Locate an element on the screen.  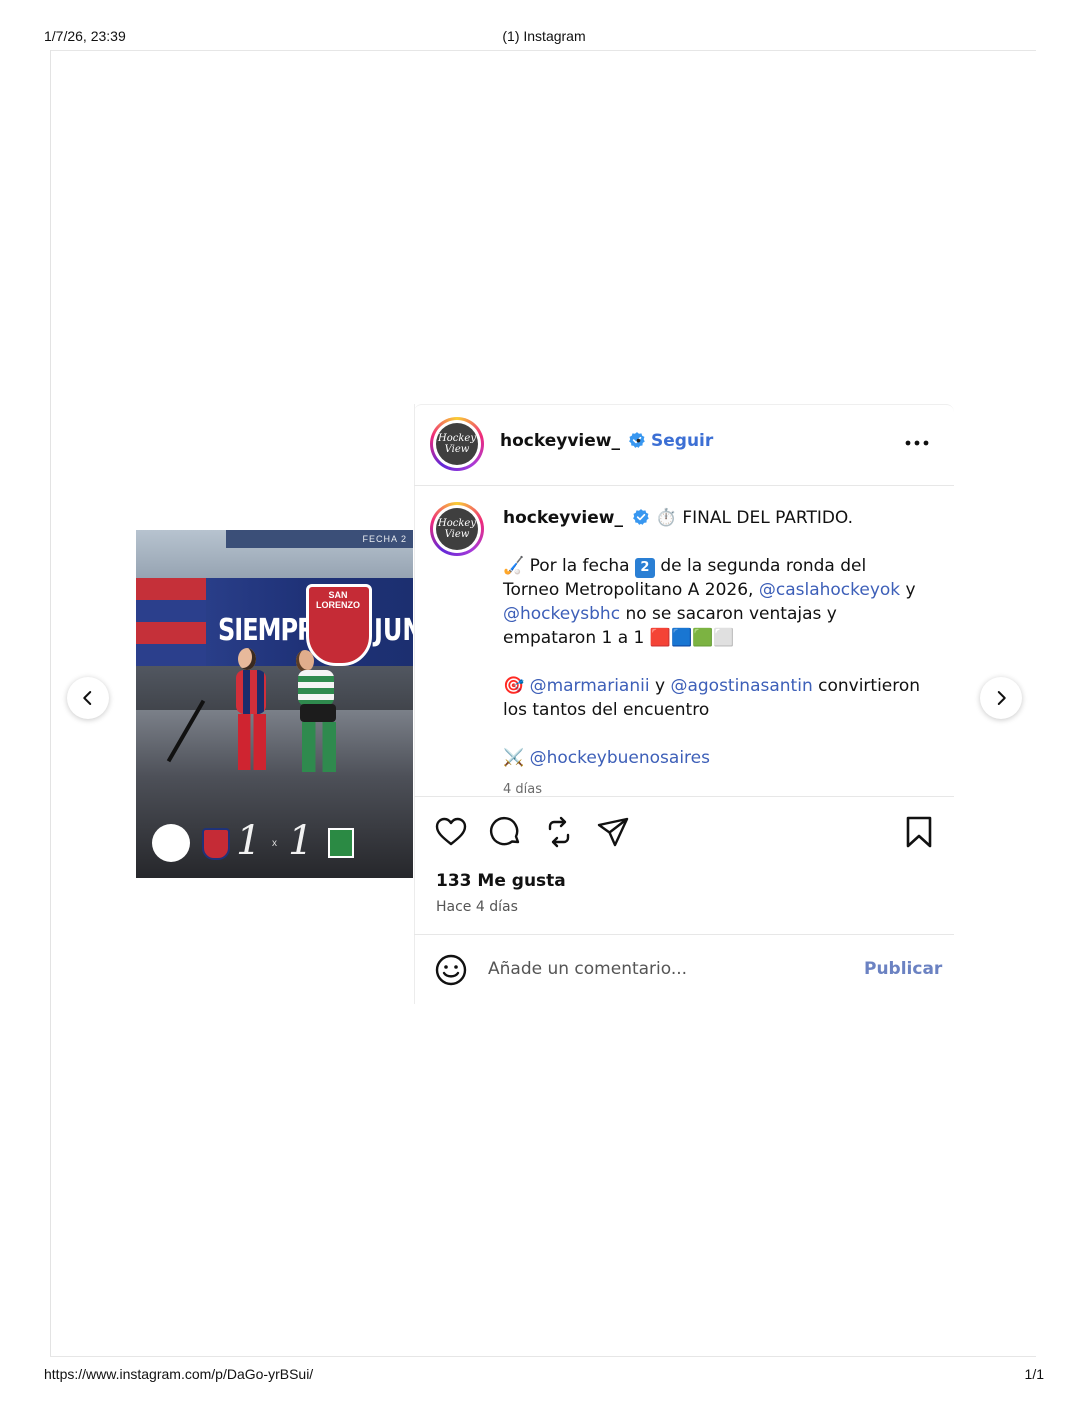
comment-icon is located at coordinates (505, 832).